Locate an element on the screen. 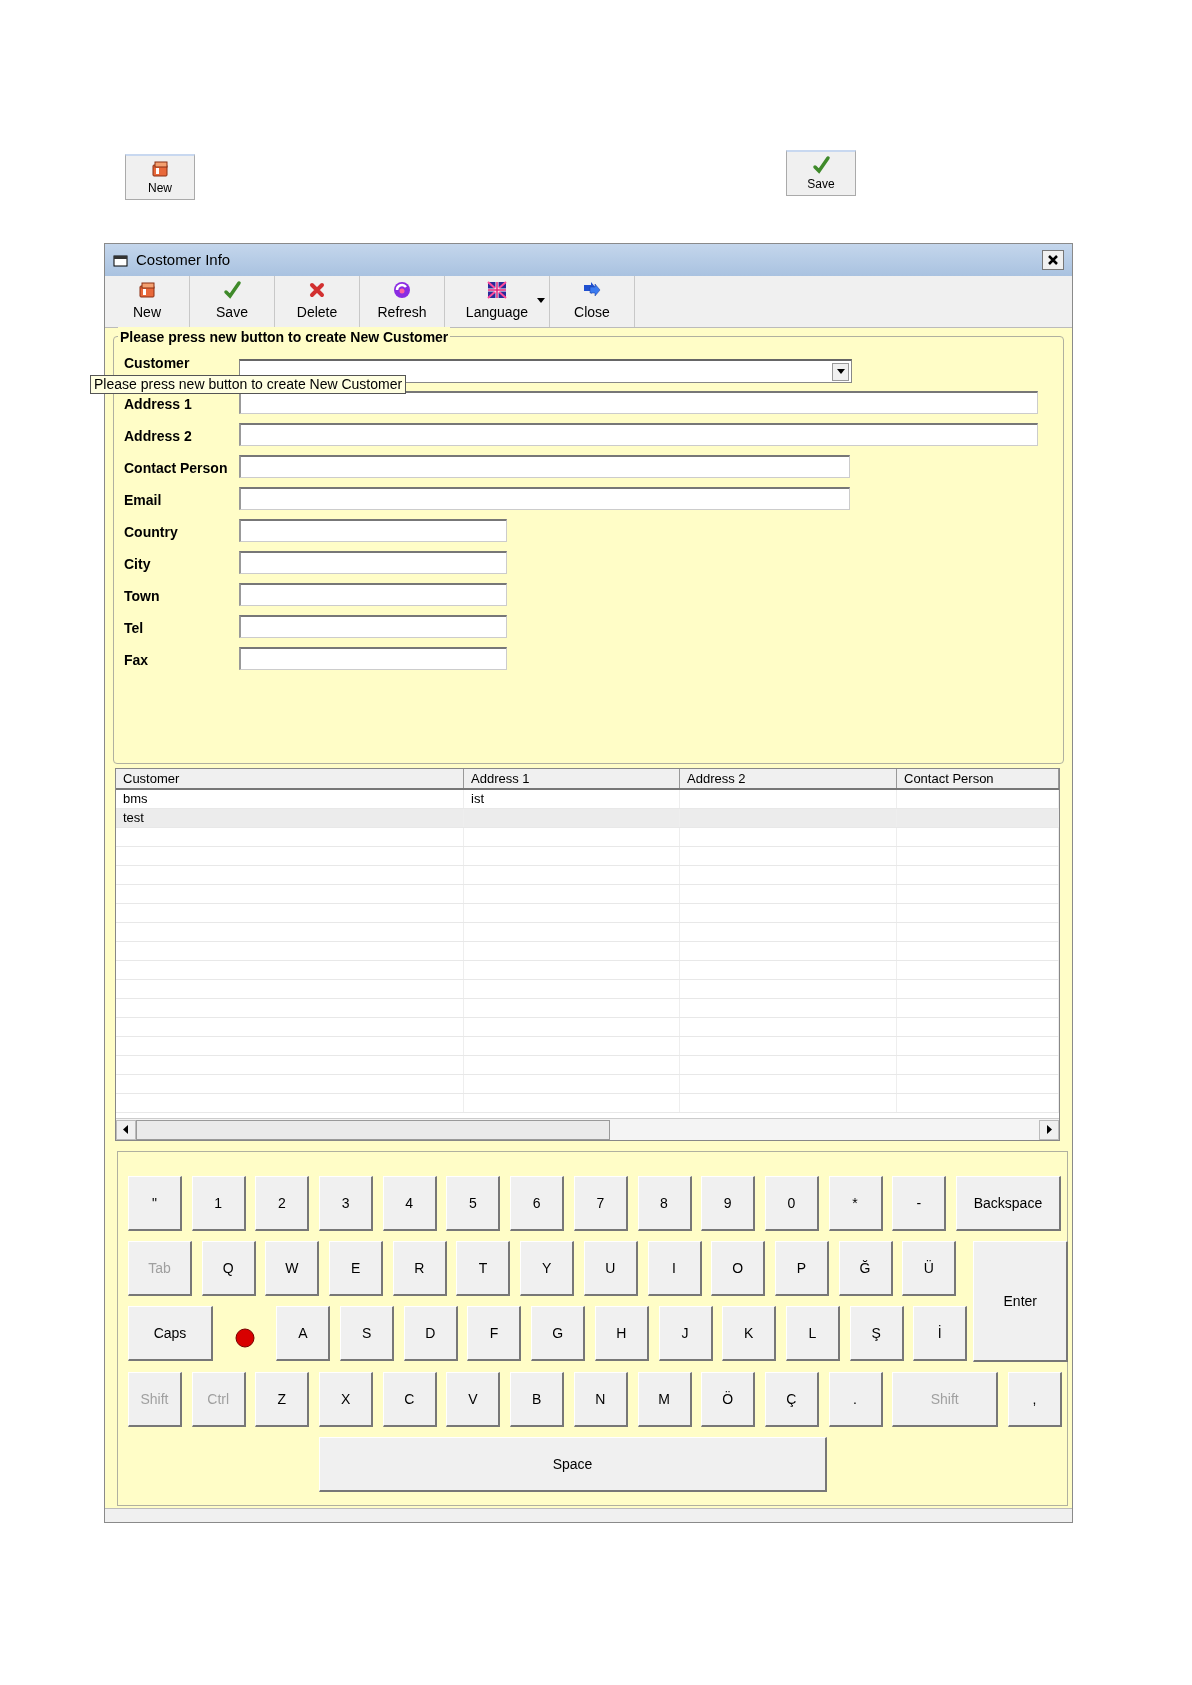 This screenshot has width=1192, height=1685. keyboard-key: 0 is located at coordinates (791, 1203).